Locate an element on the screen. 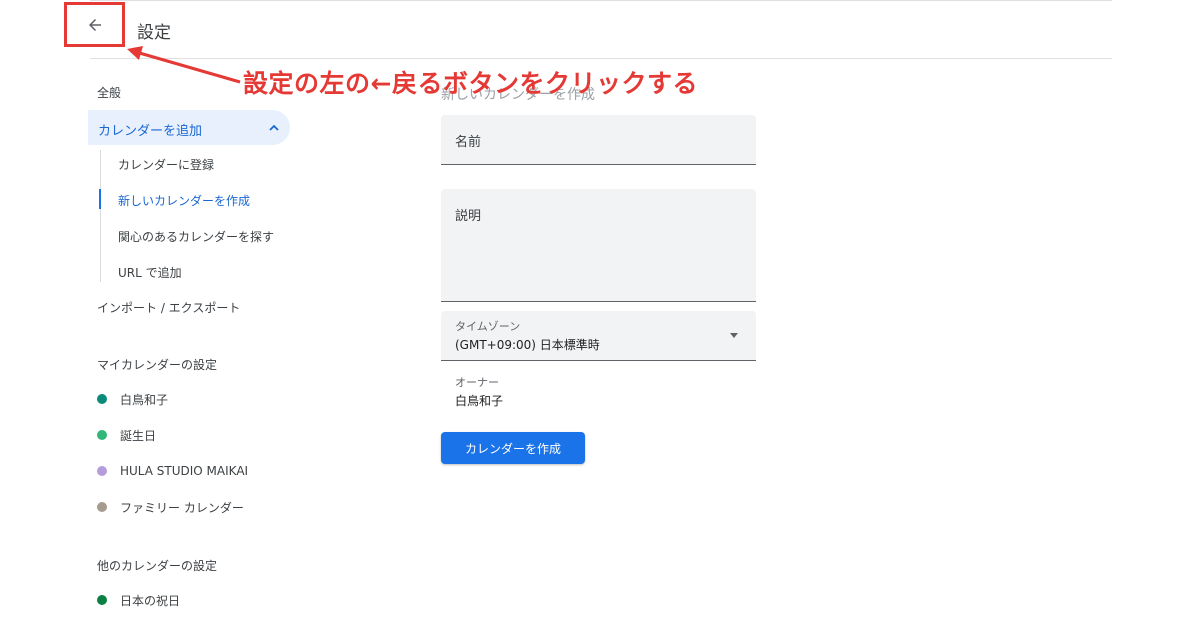 This screenshot has width=1200, height=630. chevron-up-icon is located at coordinates (274, 127).